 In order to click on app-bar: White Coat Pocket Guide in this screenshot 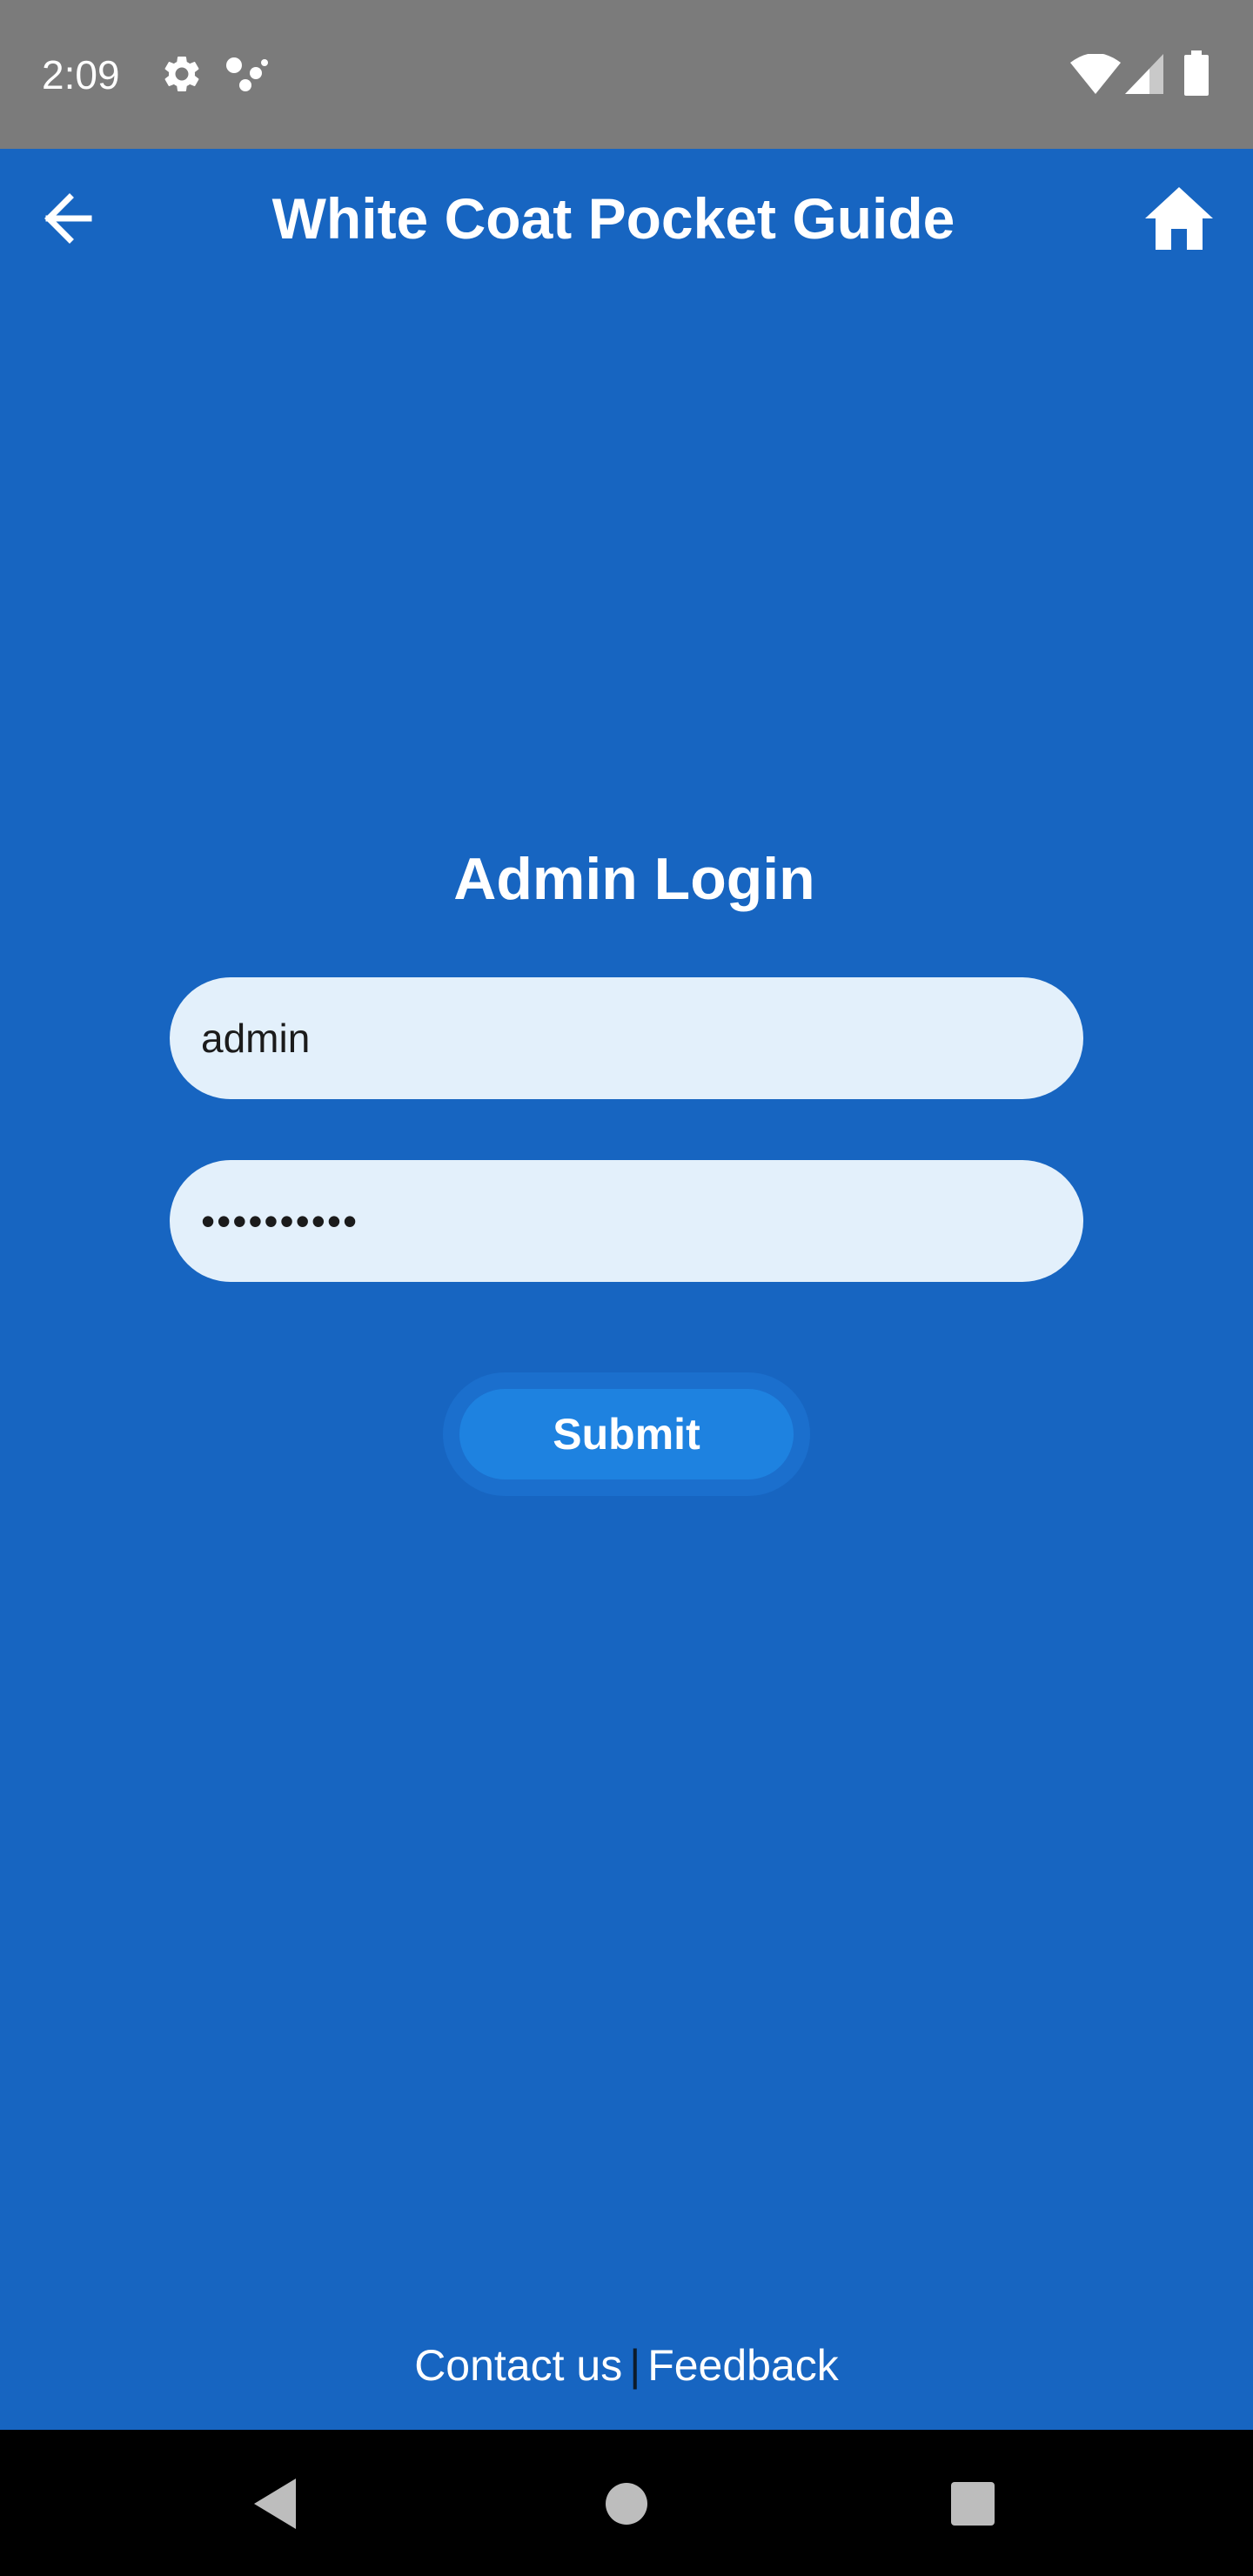, I will do `click(626, 218)`.